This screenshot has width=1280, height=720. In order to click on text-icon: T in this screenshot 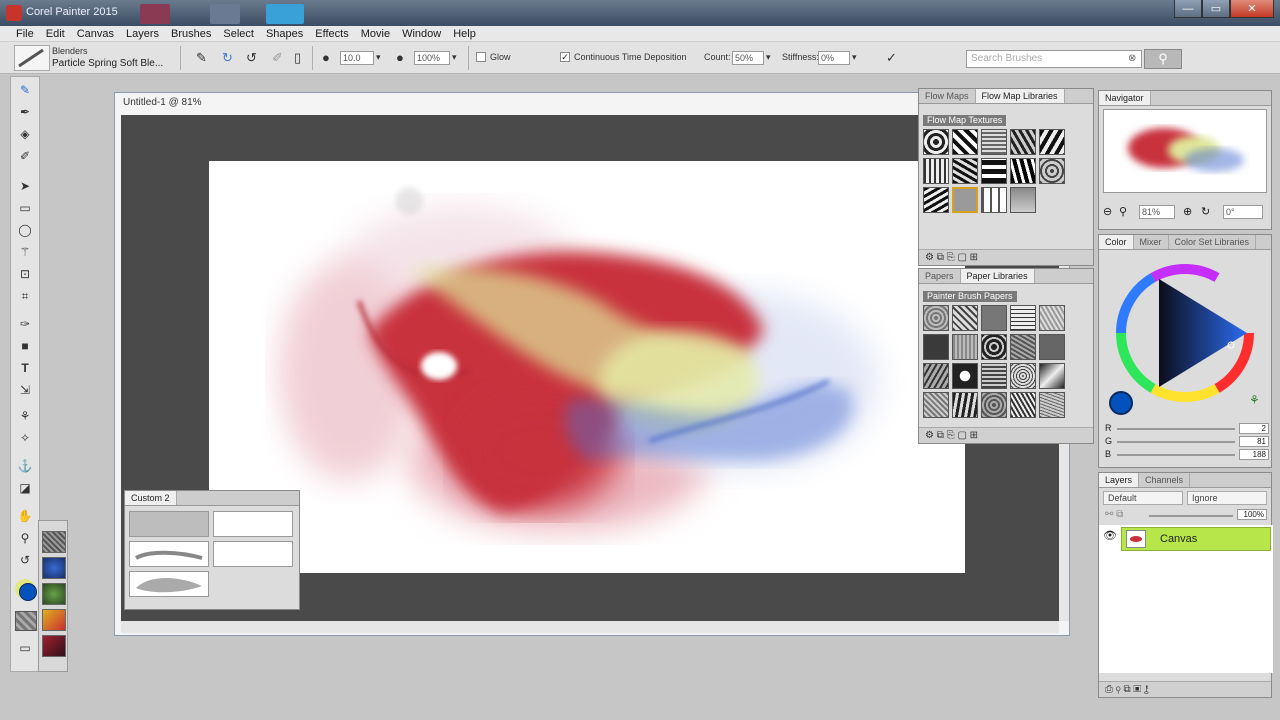, I will do `click(25, 368)`.